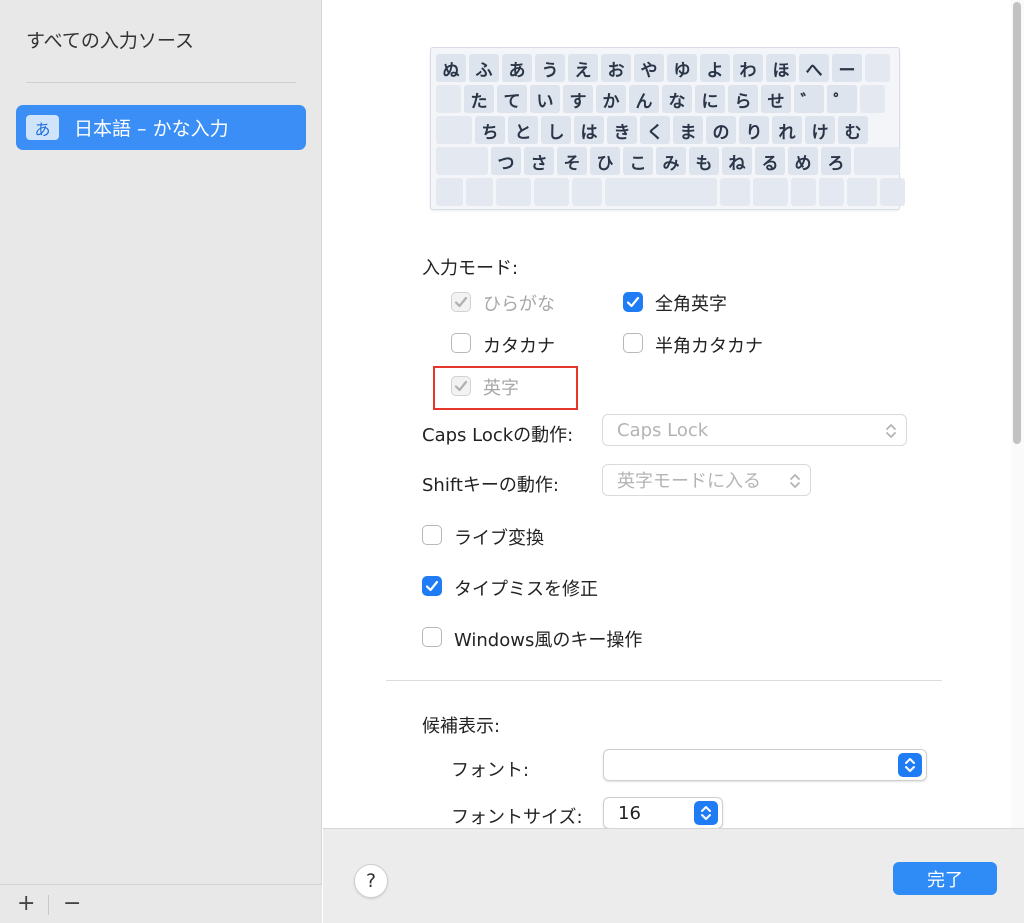  Describe the element at coordinates (892, 192) in the screenshot. I see `key-arrow-right` at that location.